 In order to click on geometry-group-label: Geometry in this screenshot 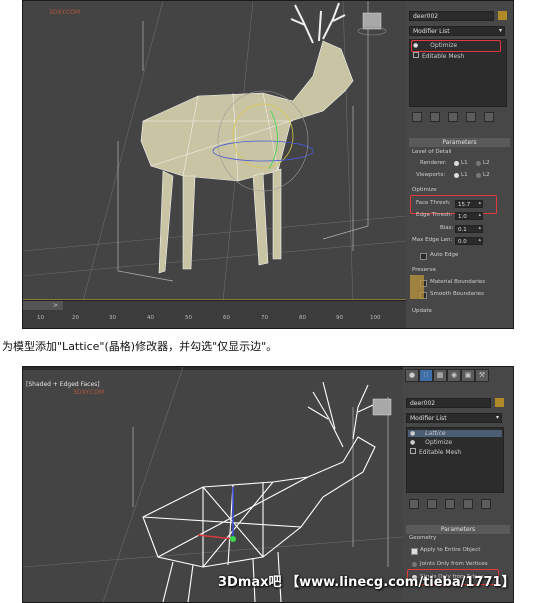, I will do `click(423, 538)`.